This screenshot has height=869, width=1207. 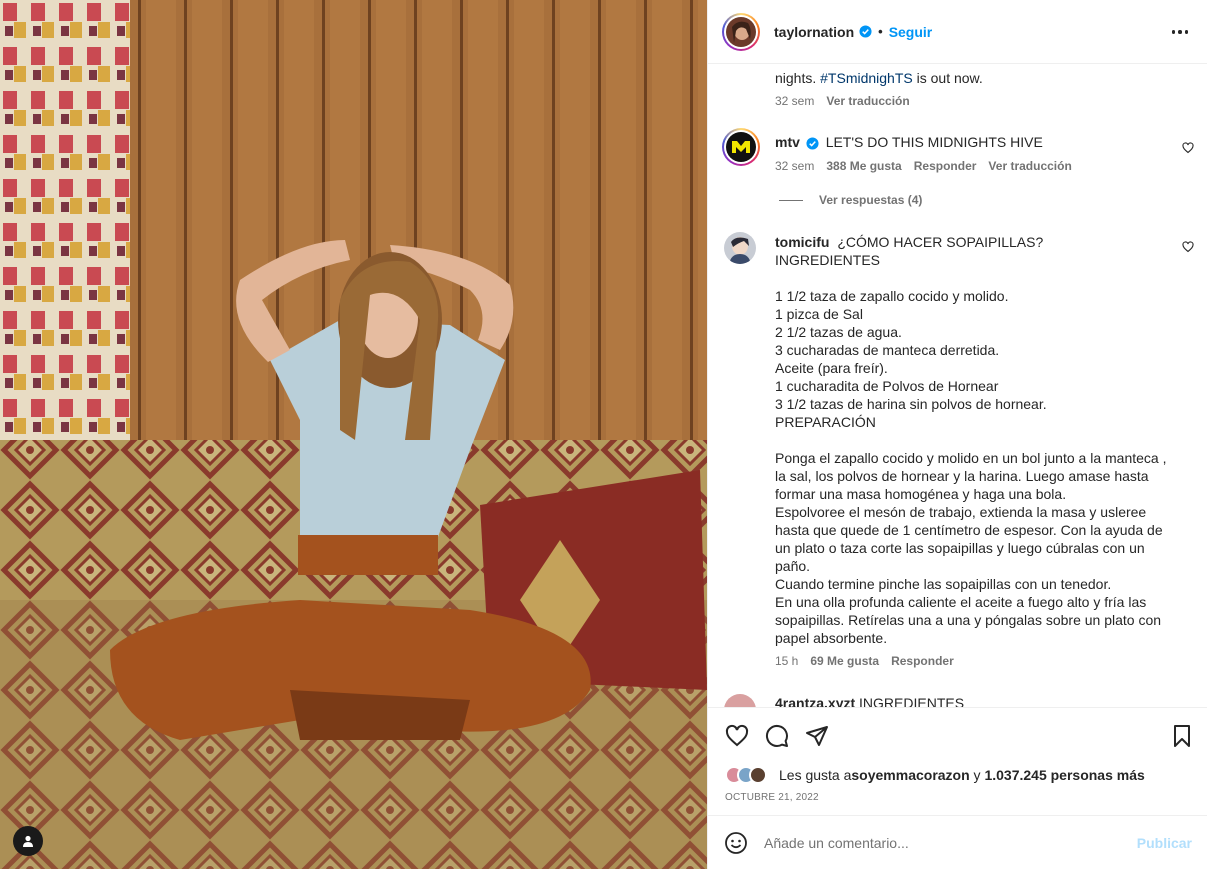 I want to click on follow-button: Seguir, so click(x=911, y=32).